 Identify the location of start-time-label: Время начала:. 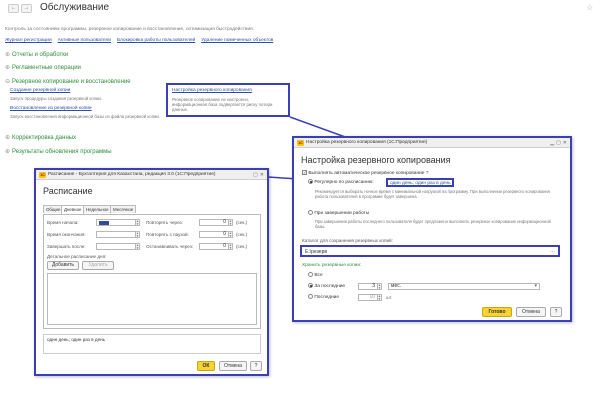
(63, 222).